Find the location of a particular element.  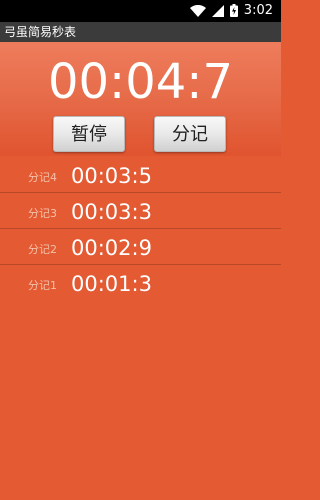

split-label: 分记2 is located at coordinates (42, 249).